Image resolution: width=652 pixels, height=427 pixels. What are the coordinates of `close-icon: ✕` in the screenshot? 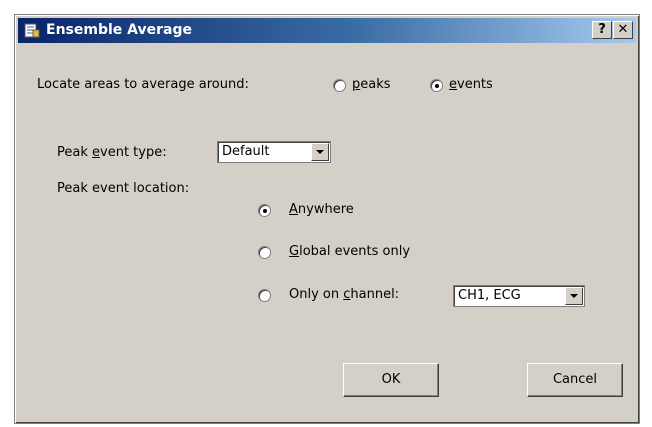 It's located at (623, 29).